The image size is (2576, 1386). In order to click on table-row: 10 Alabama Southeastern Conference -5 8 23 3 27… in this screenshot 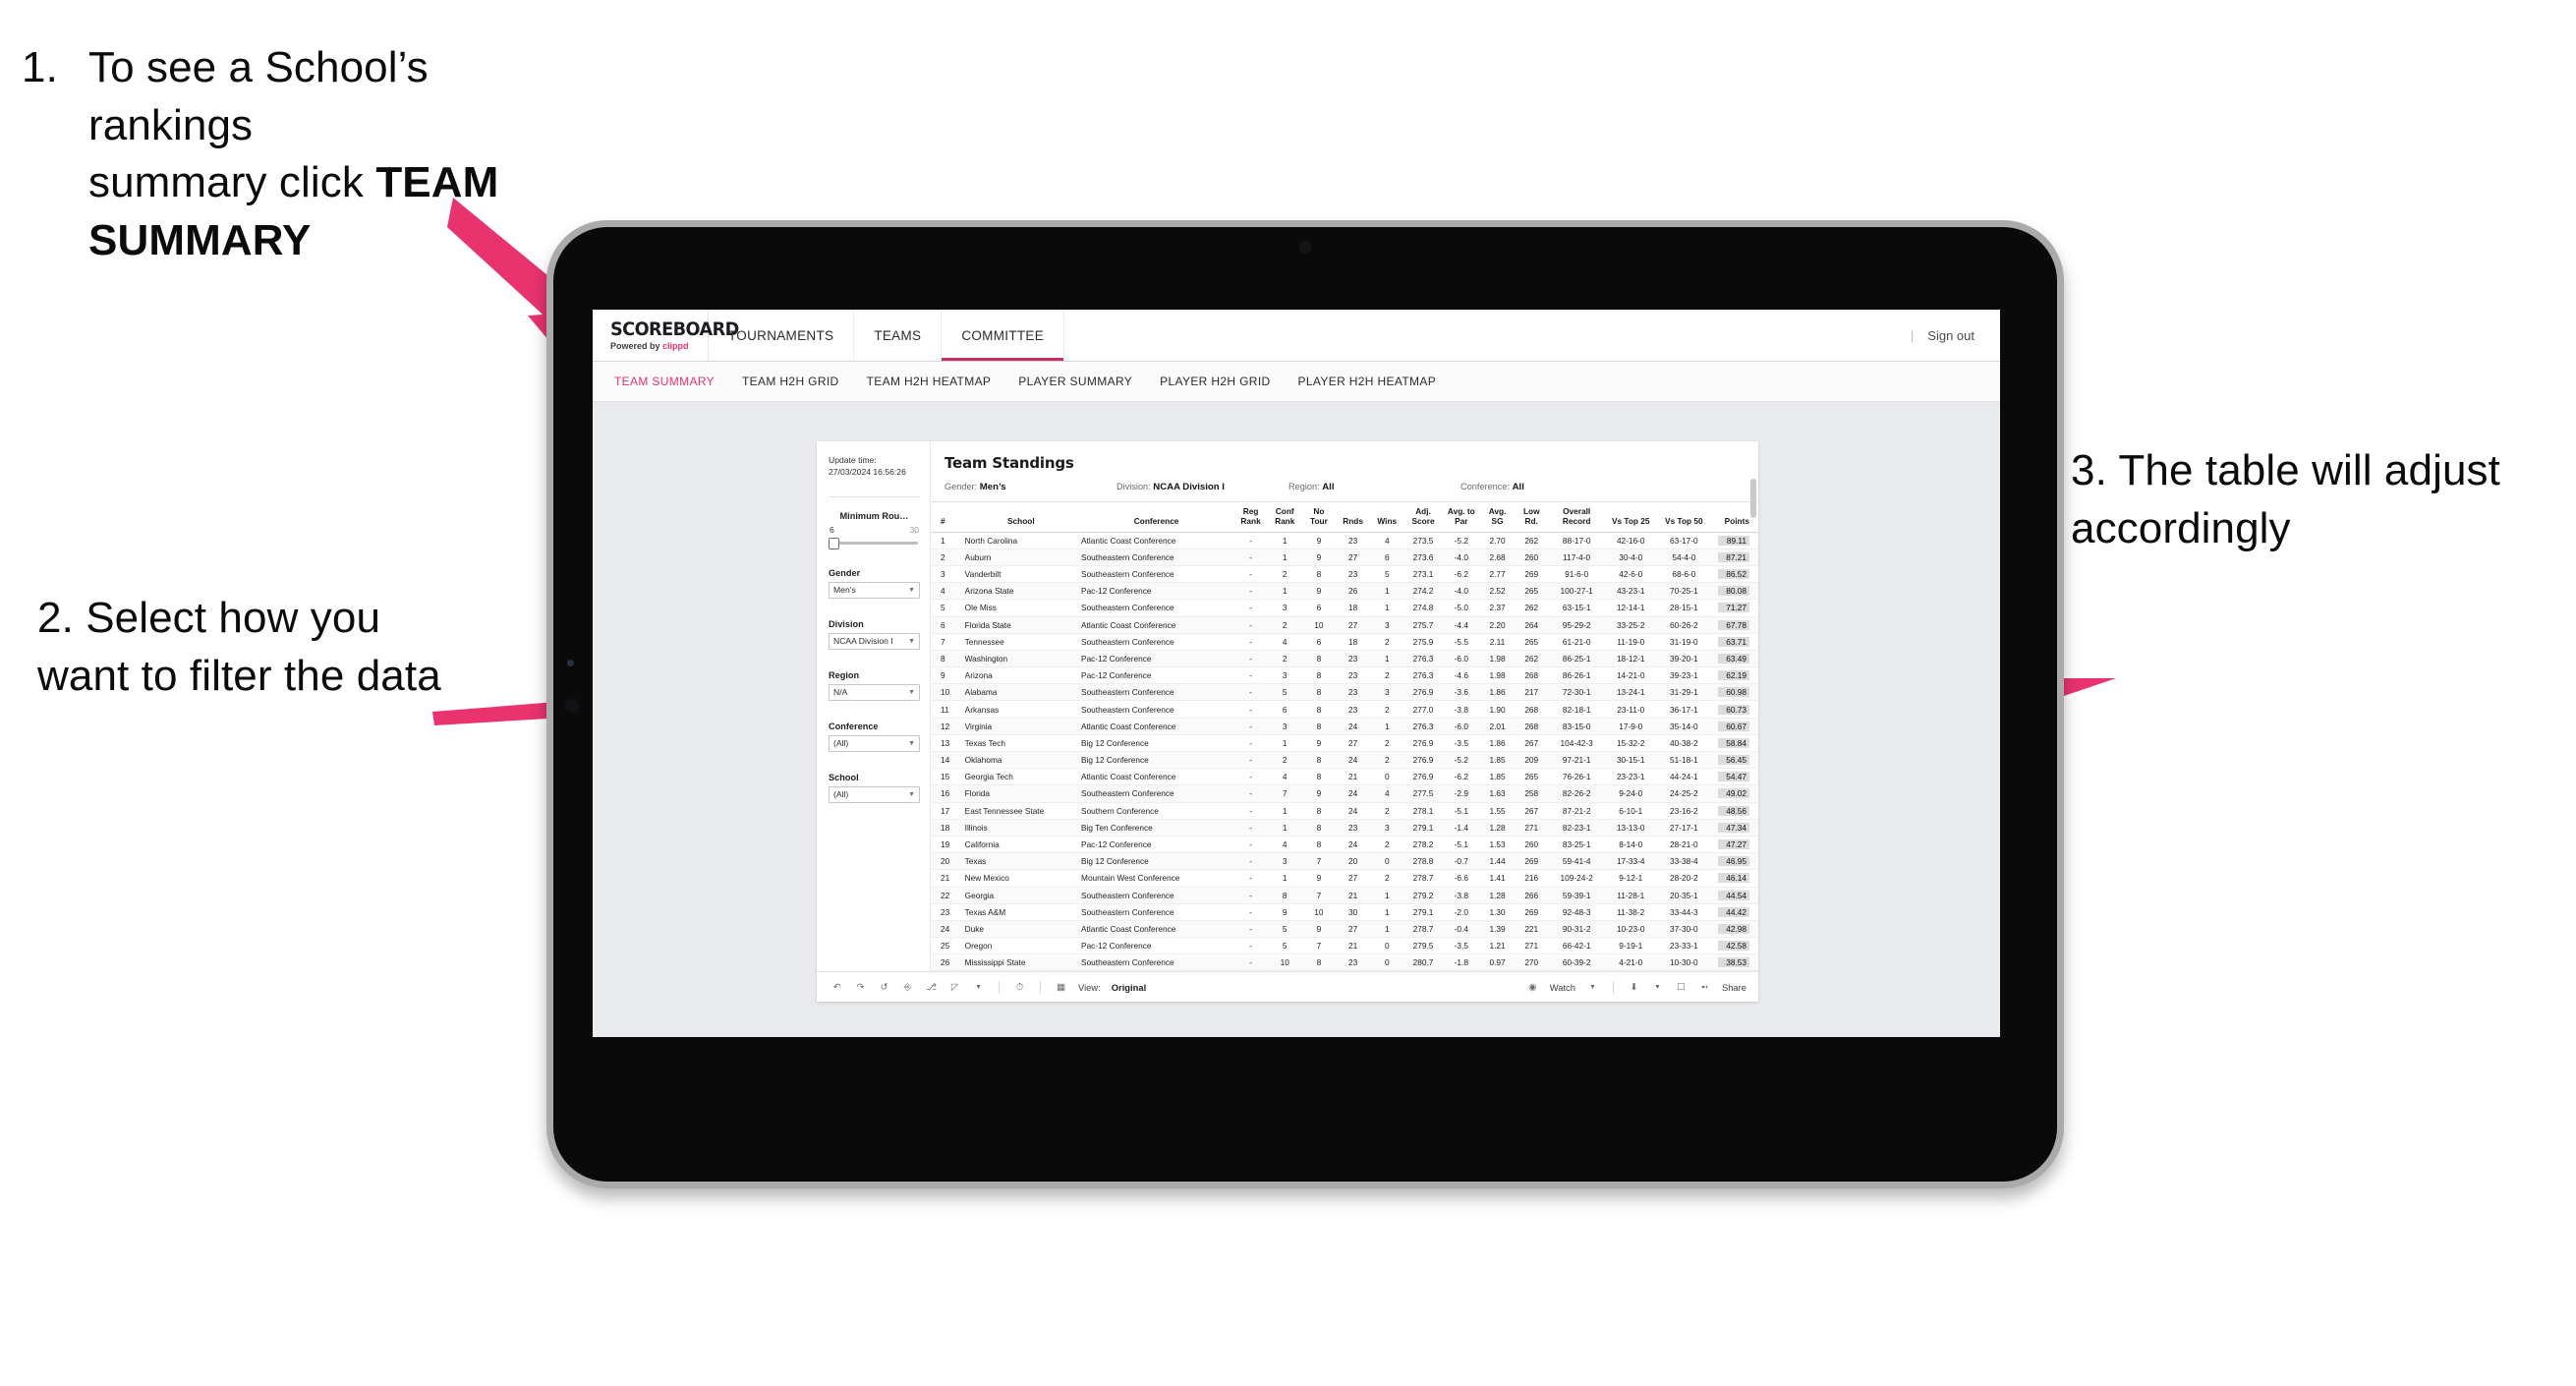, I will do `click(1345, 693)`.